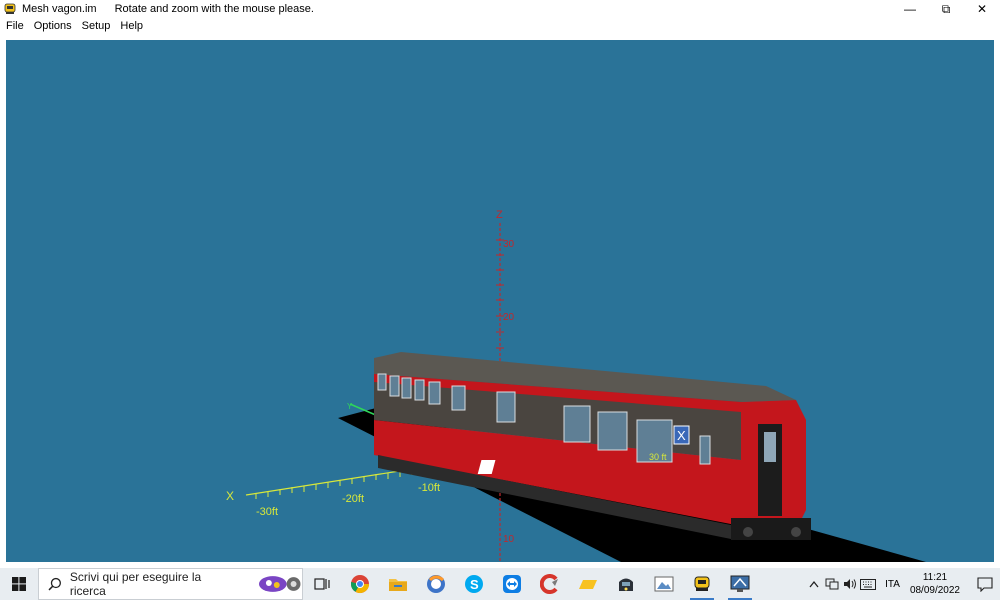 The height and width of the screenshot is (600, 1000). Describe the element at coordinates (10, 8) in the screenshot. I see `train-app-icon` at that location.